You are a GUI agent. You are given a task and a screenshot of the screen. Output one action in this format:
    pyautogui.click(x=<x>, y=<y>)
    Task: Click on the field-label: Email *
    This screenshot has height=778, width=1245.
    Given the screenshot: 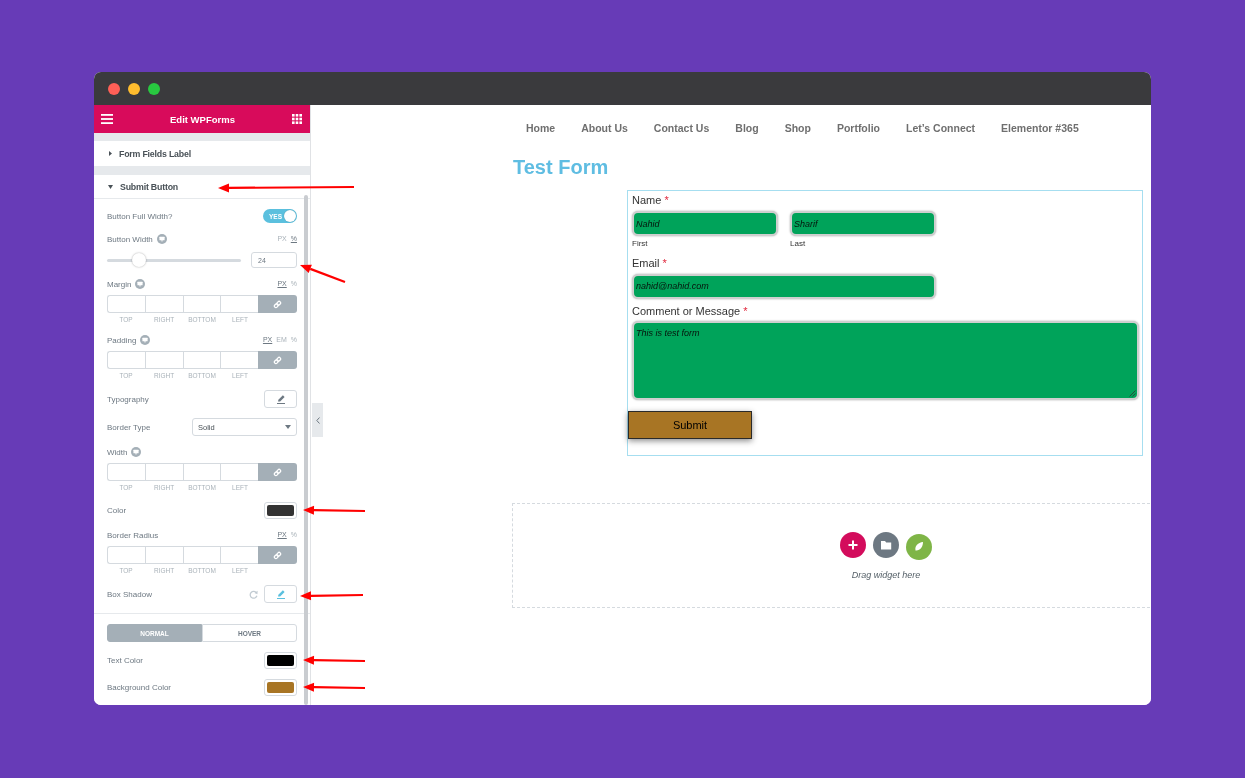 What is the action you would take?
    pyautogui.click(x=650, y=263)
    